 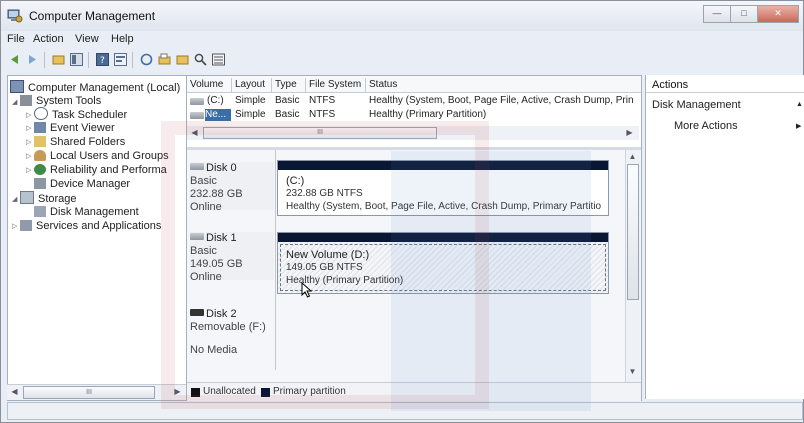 What do you see at coordinates (287, 100) in the screenshot?
I see `type-cell: Basic` at bounding box center [287, 100].